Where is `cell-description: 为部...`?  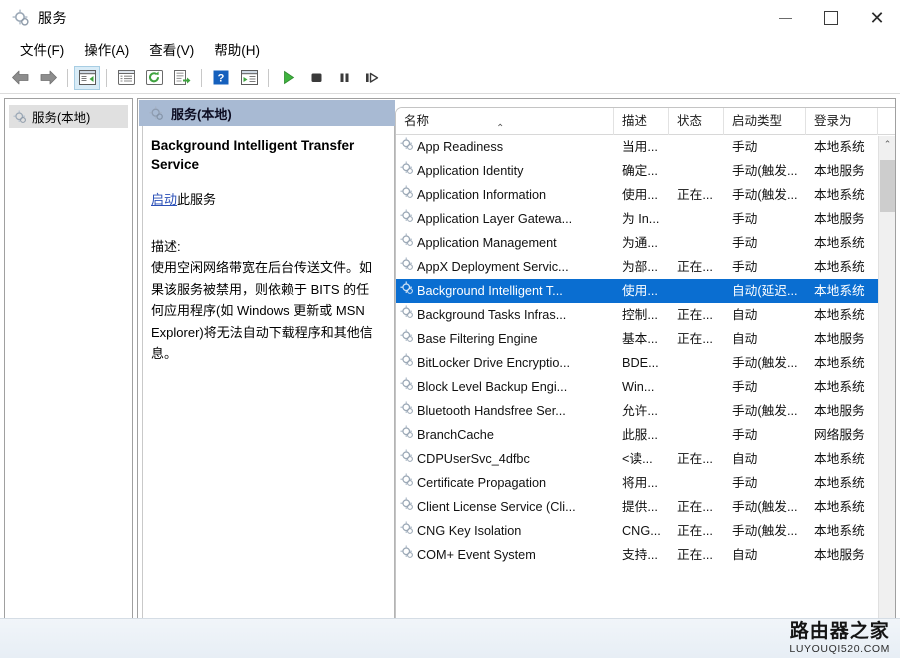 cell-description: 为部... is located at coordinates (640, 267).